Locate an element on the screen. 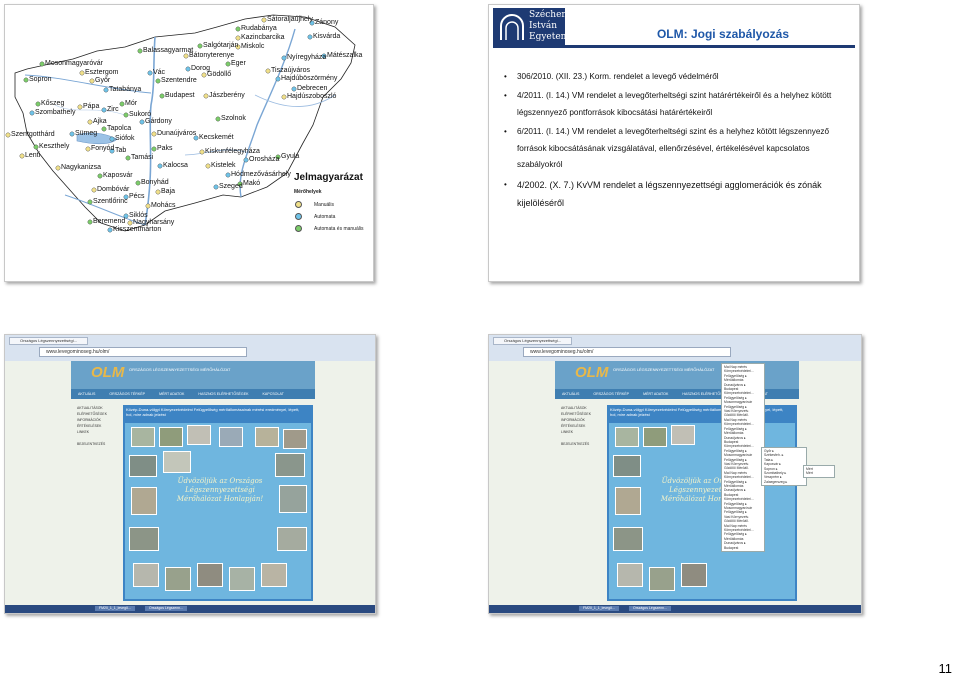 This screenshot has height=682, width=960. city-label: Hajdúböszörmény is located at coordinates (309, 78).